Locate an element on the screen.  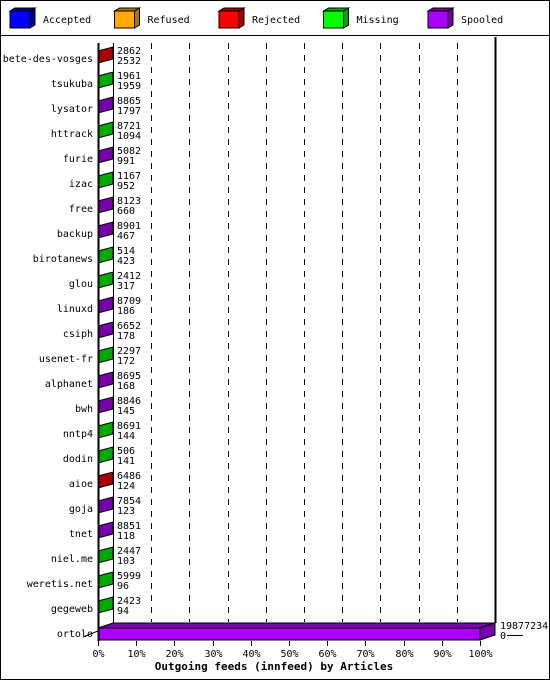
legend-label-refused: Refused is located at coordinates (169, 20).